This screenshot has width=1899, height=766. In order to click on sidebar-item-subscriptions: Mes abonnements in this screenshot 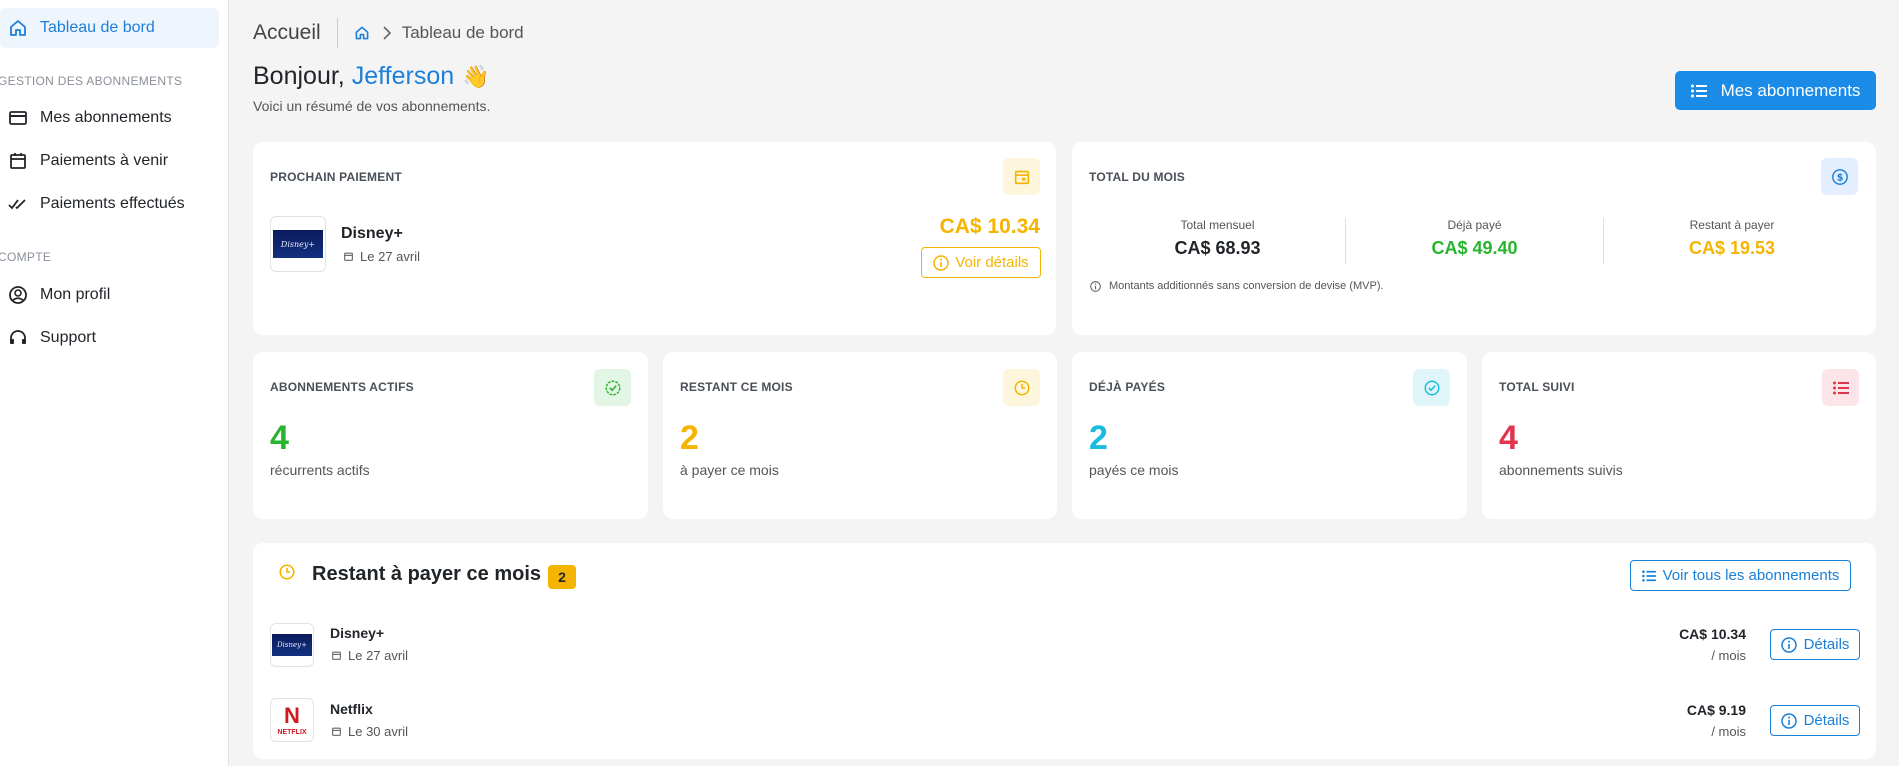, I will do `click(86, 118)`.